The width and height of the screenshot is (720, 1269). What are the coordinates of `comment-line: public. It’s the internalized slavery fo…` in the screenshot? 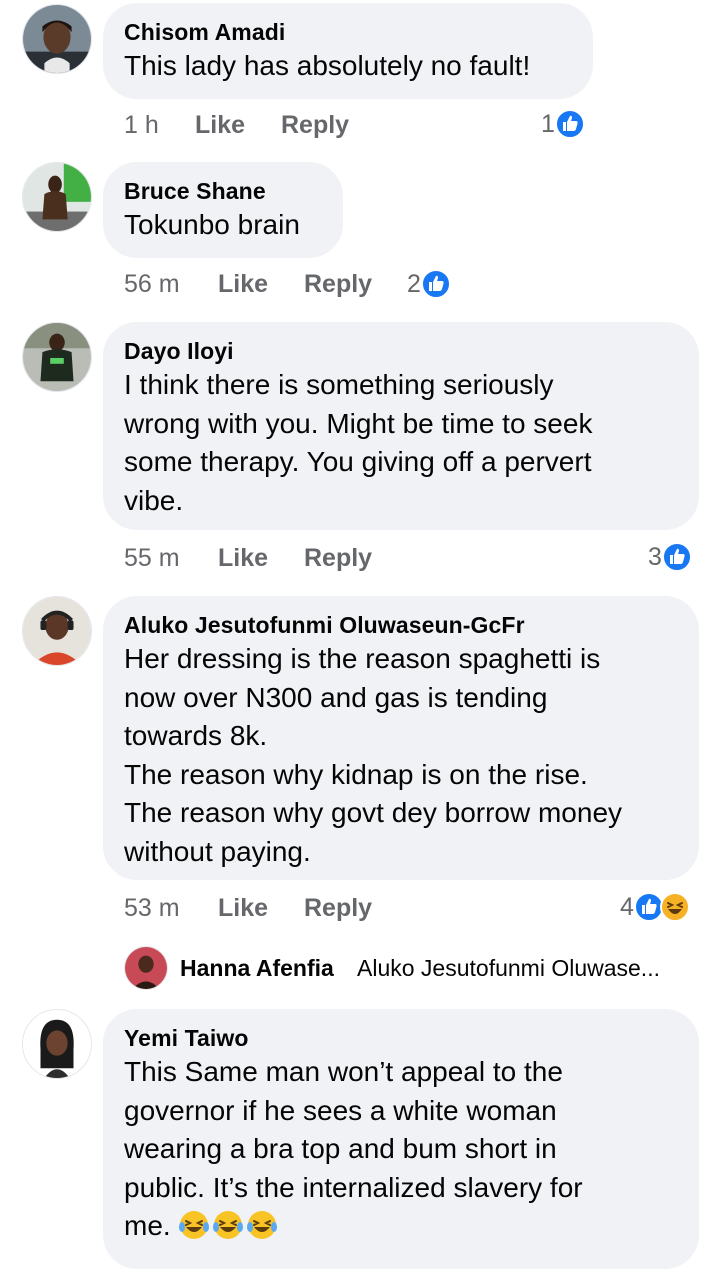 It's located at (353, 1187).